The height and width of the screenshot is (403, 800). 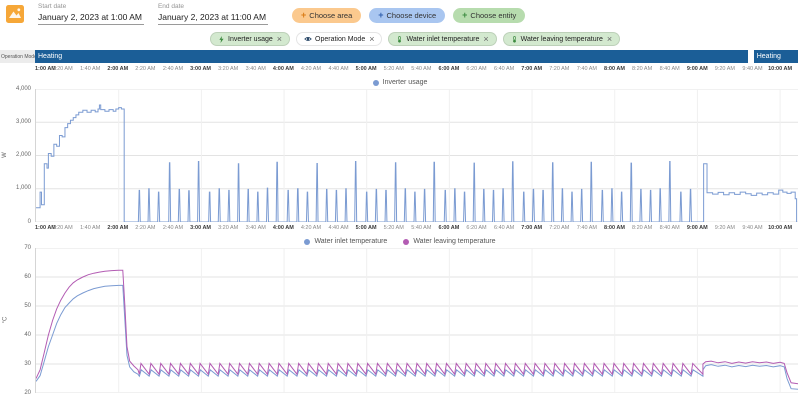 What do you see at coordinates (381, 15) in the screenshot?
I see `plus-icon: +` at bounding box center [381, 15].